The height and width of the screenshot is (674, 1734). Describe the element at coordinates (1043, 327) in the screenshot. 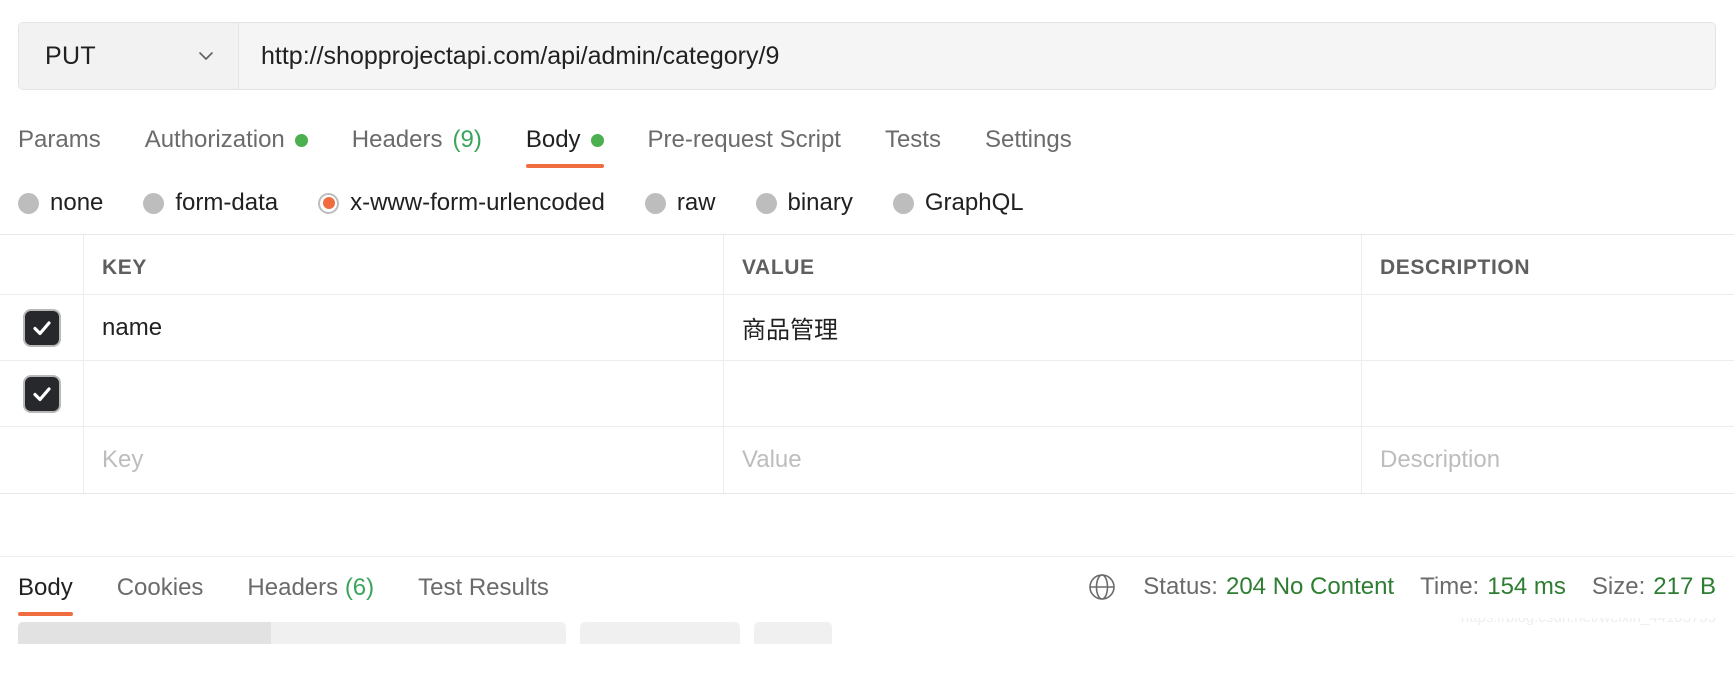

I see `row-value-input: 商品管理` at that location.